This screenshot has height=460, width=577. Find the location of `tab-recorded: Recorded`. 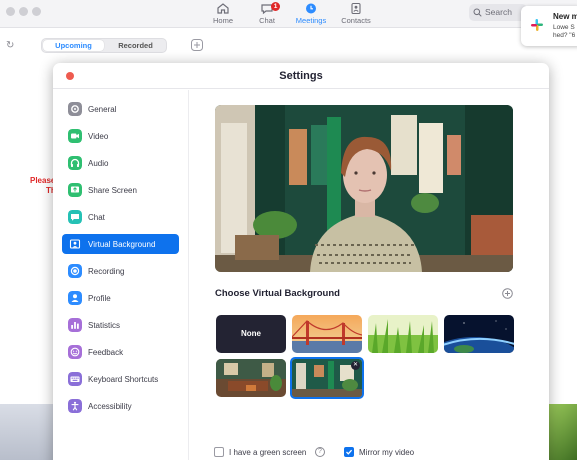

tab-recorded: Recorded is located at coordinates (135, 45).